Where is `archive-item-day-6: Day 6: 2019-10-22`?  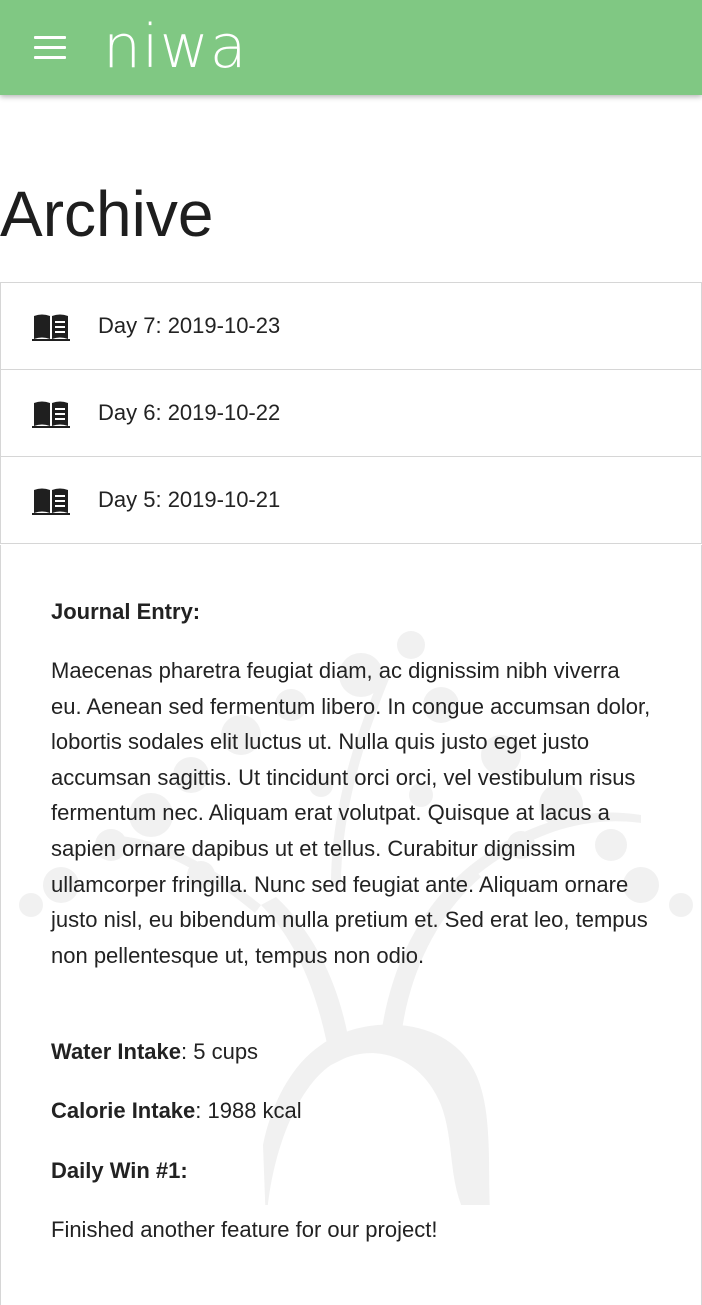
archive-item-day-6: Day 6: 2019-10-22 is located at coordinates (351, 413).